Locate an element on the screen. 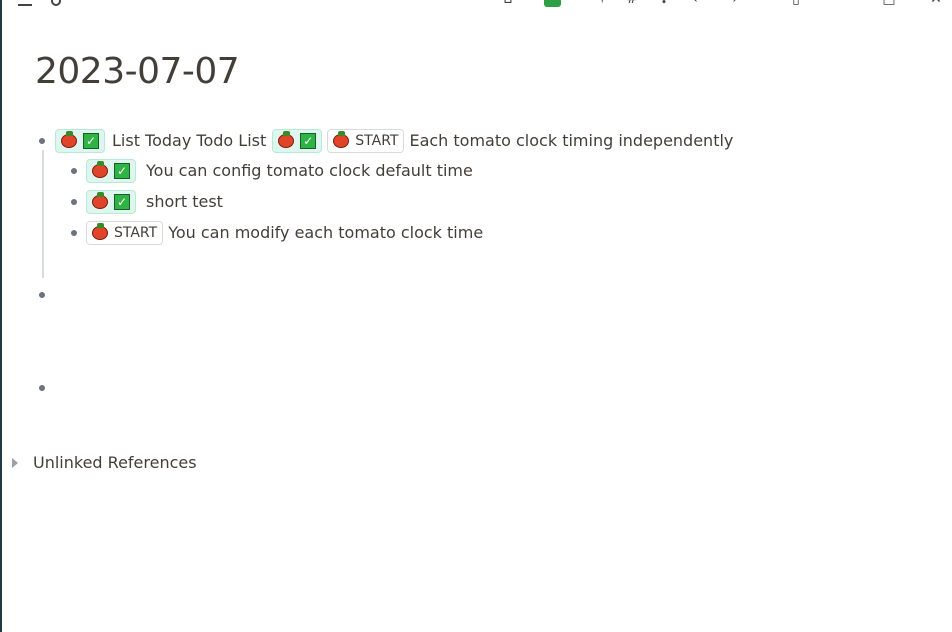 The image size is (952, 632). page-title: 2023-07-07 is located at coordinates (137, 72).